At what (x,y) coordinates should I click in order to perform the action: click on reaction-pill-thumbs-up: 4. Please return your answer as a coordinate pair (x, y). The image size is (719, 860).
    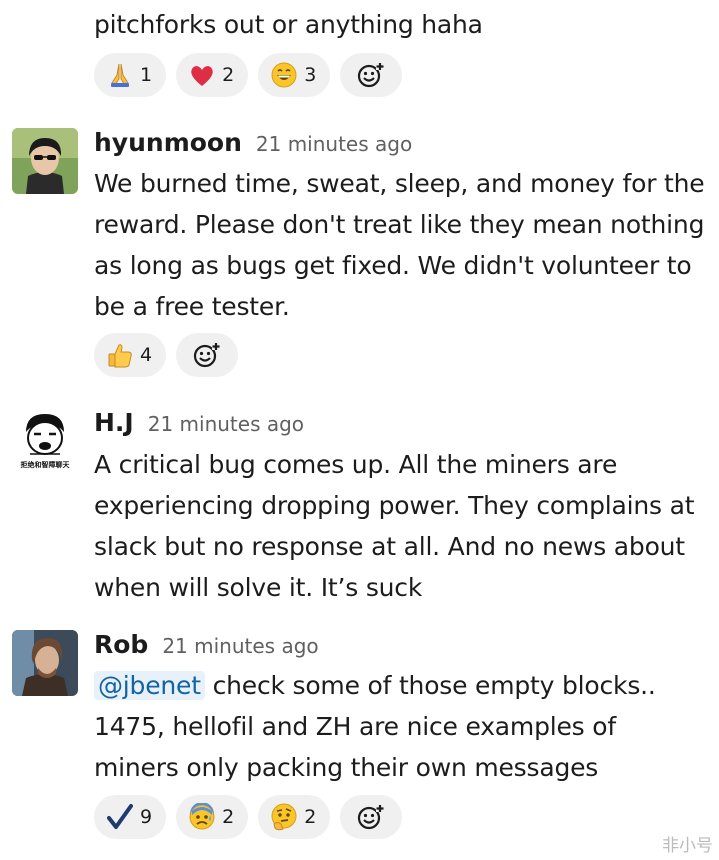
    Looking at the image, I should click on (130, 355).